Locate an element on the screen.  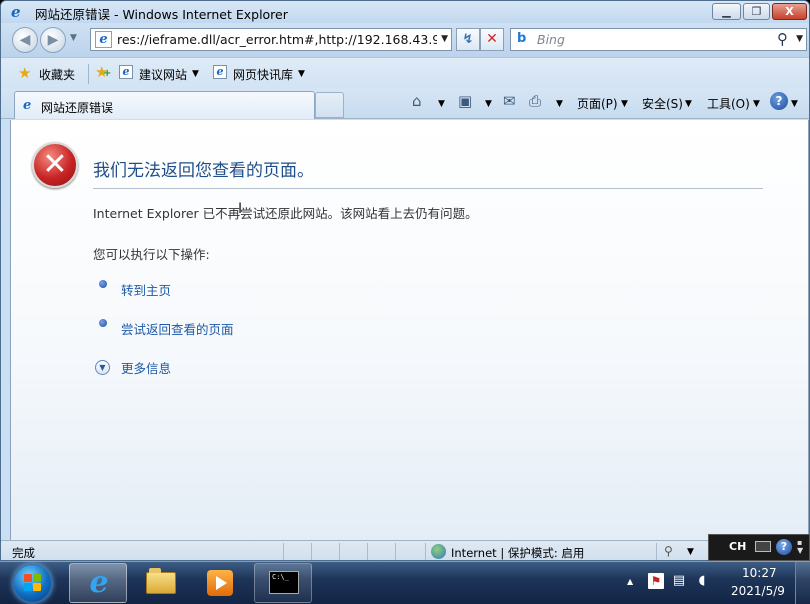
minimize-button: ▁ is located at coordinates (726, 11).